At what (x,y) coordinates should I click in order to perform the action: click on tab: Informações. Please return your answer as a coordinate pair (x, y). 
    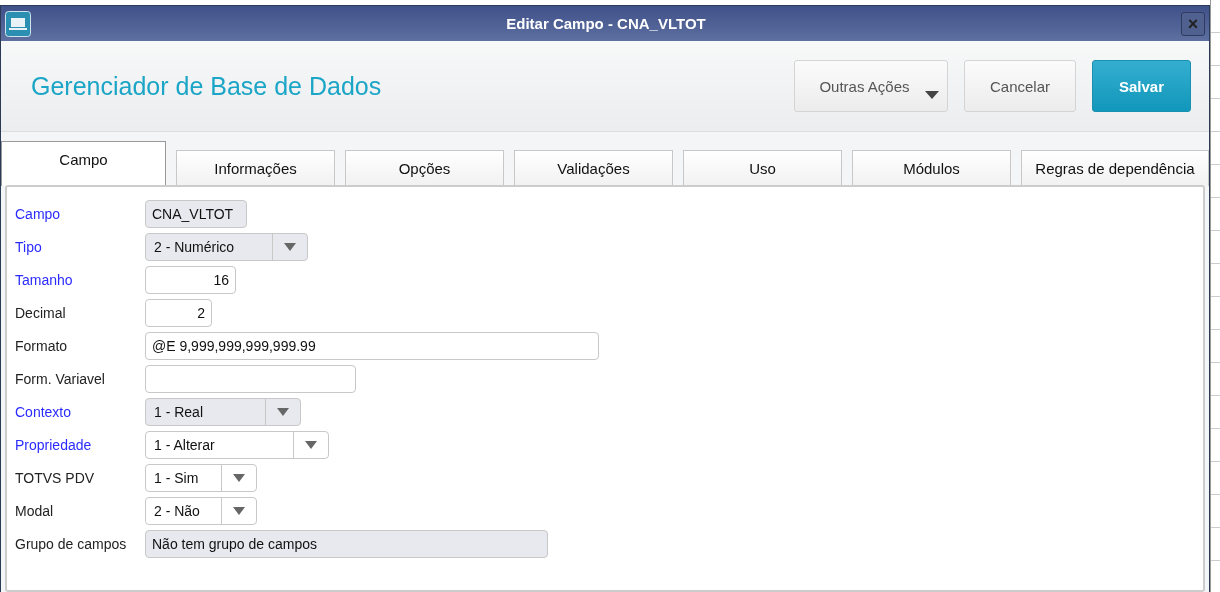
    Looking at the image, I should click on (255, 168).